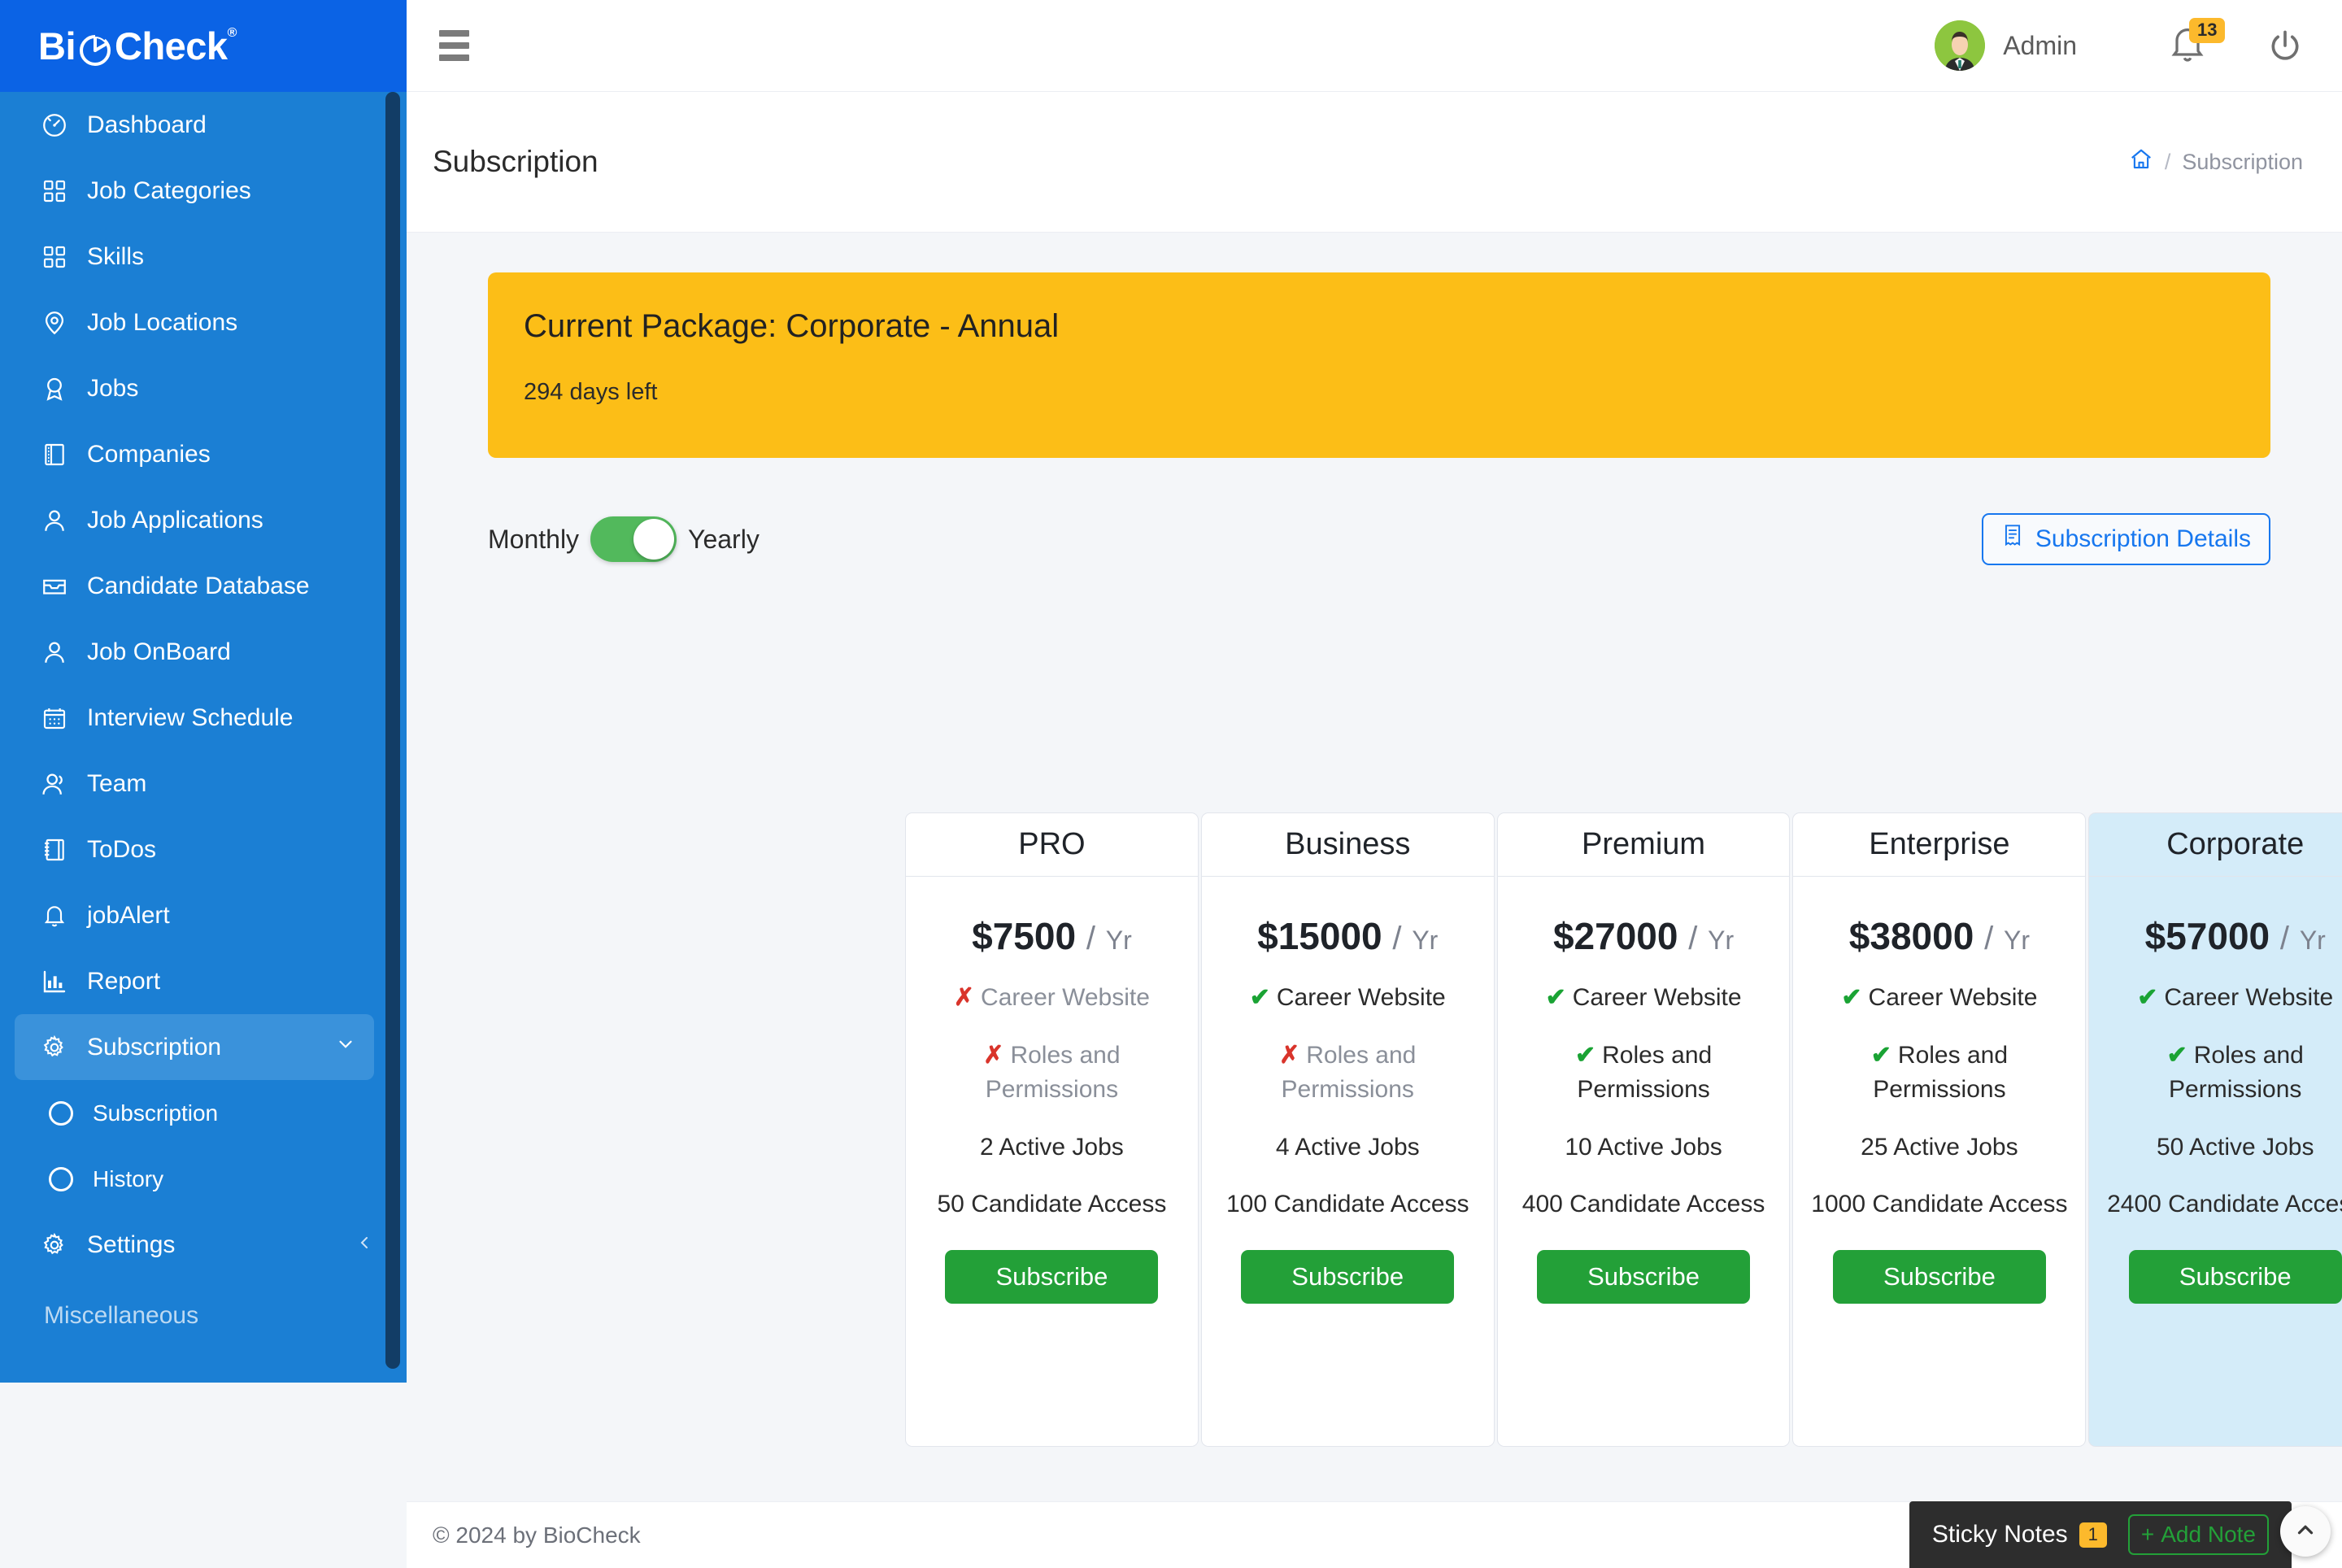 The width and height of the screenshot is (2342, 1568). Describe the element at coordinates (2196, 43) in the screenshot. I see `notifications-button: 13` at that location.